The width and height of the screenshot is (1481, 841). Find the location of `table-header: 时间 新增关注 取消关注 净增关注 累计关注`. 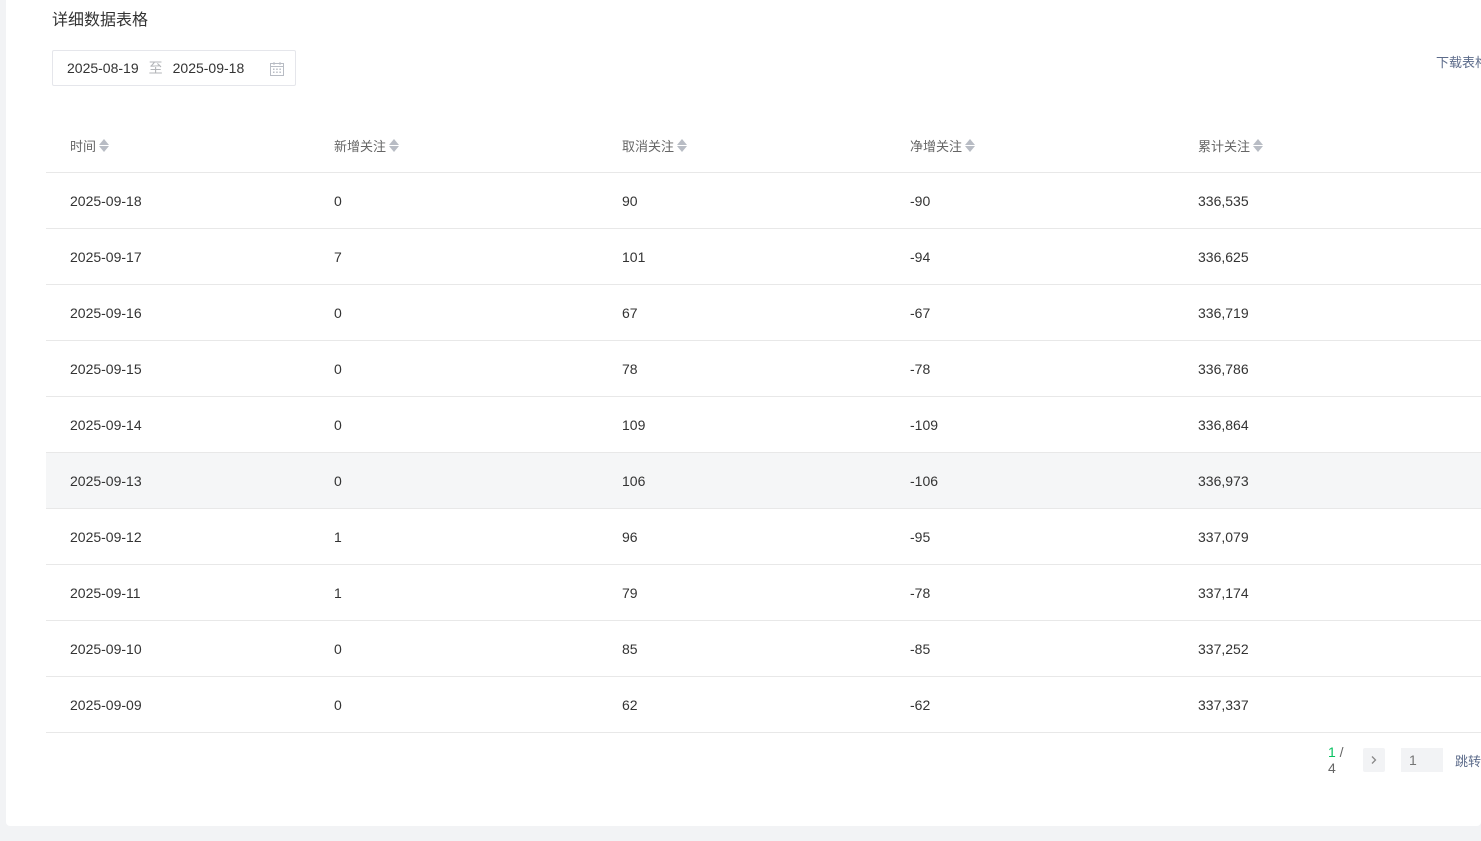

table-header: 时间 新增关注 取消关注 净增关注 累计关注 is located at coordinates (763, 145).